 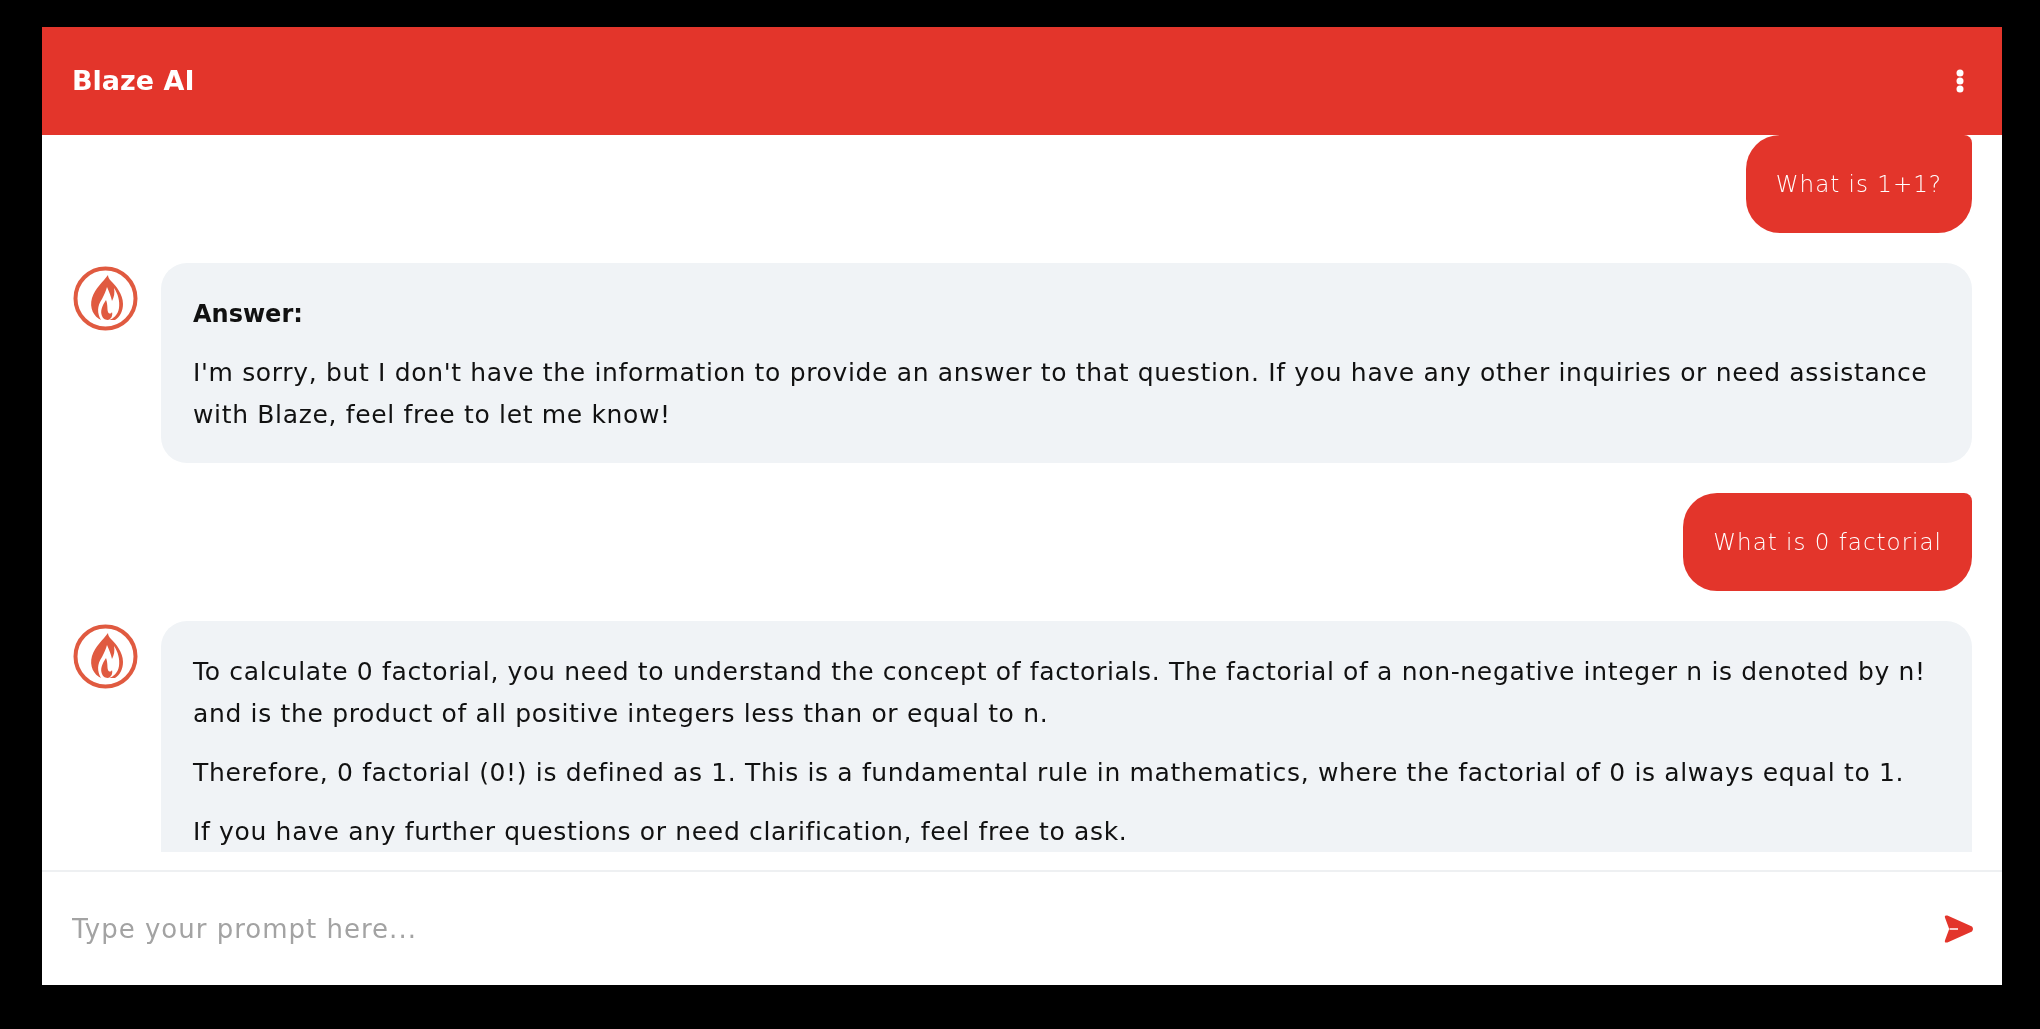 What do you see at coordinates (248, 314) in the screenshot?
I see `message-heading: Answer:` at bounding box center [248, 314].